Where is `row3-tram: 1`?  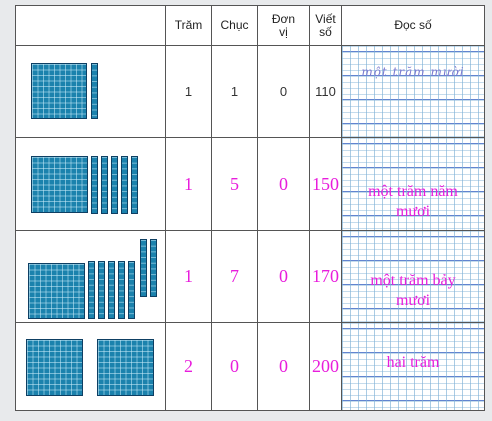 row3-tram: 1 is located at coordinates (189, 277).